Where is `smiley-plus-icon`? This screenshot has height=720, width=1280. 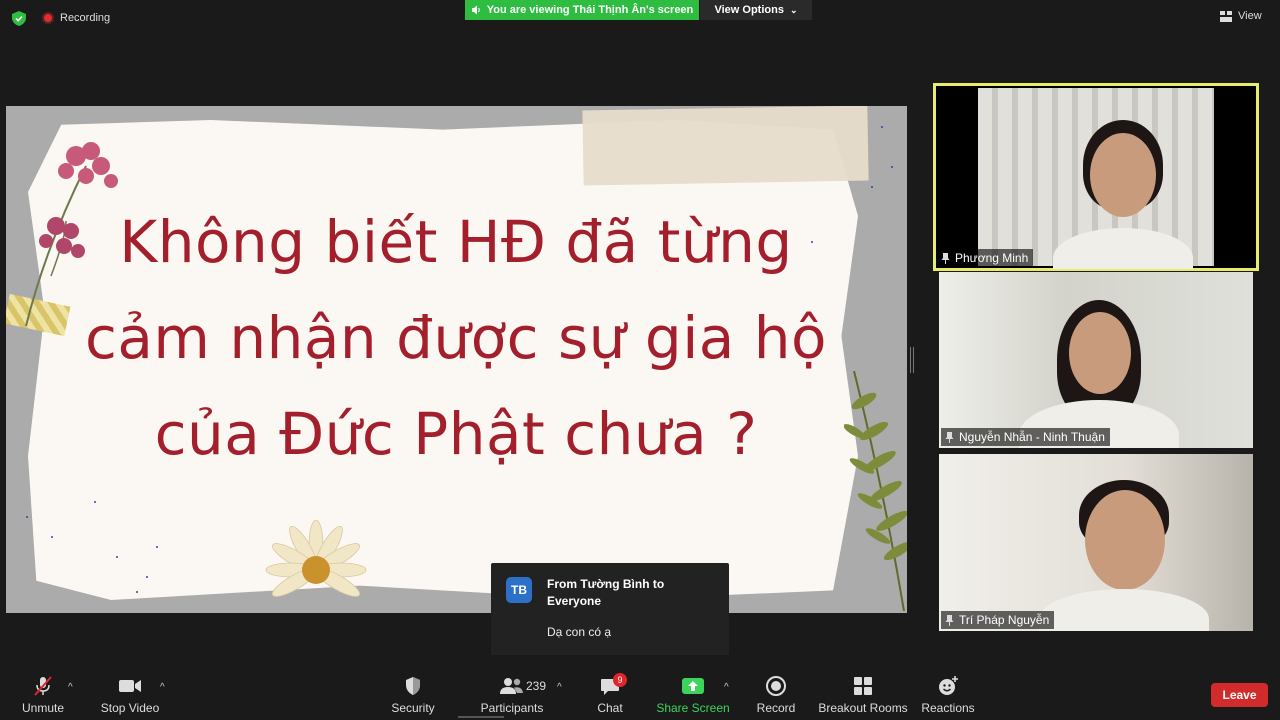 smiley-plus-icon is located at coordinates (948, 685).